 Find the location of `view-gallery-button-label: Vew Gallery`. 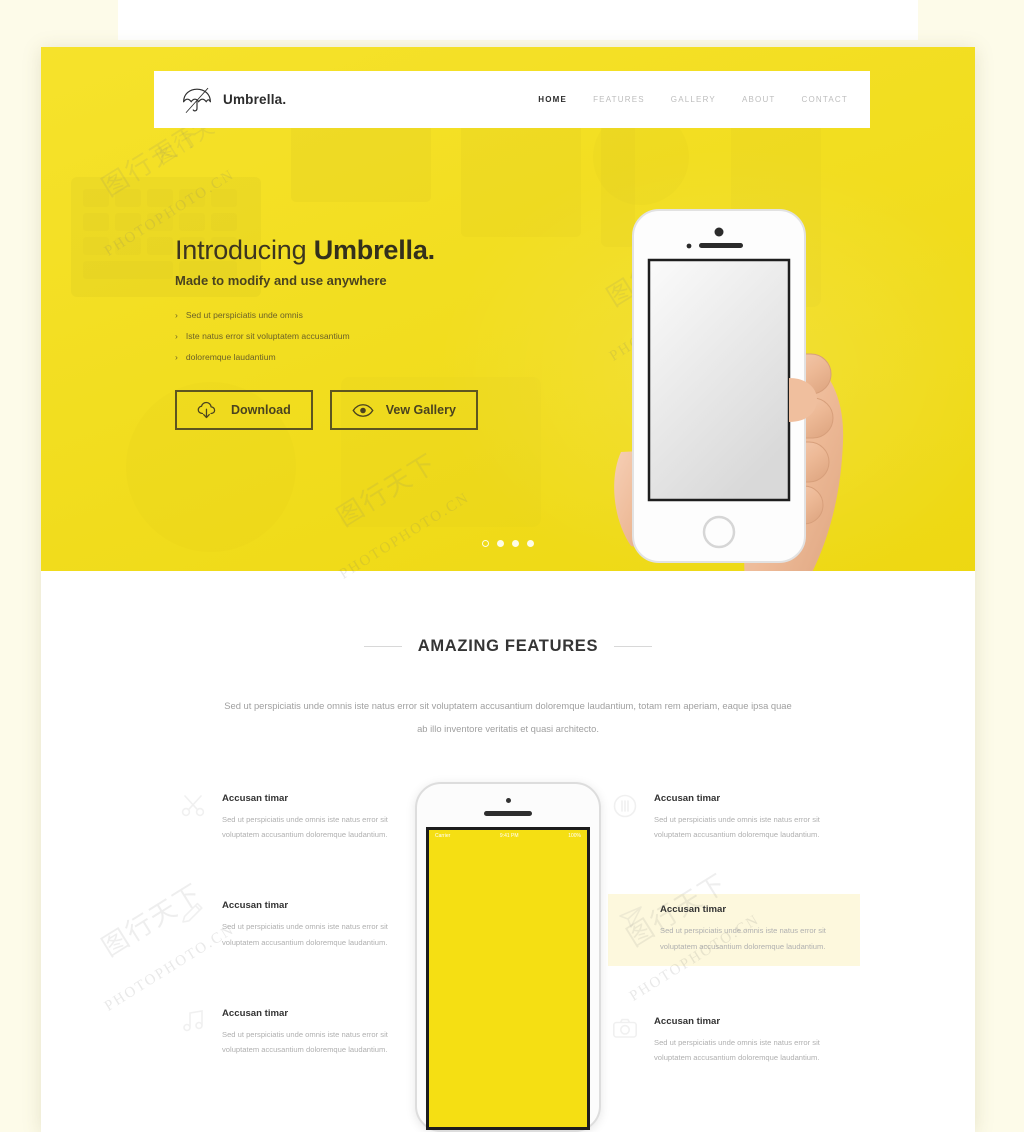

view-gallery-button-label: Vew Gallery is located at coordinates (420, 410).